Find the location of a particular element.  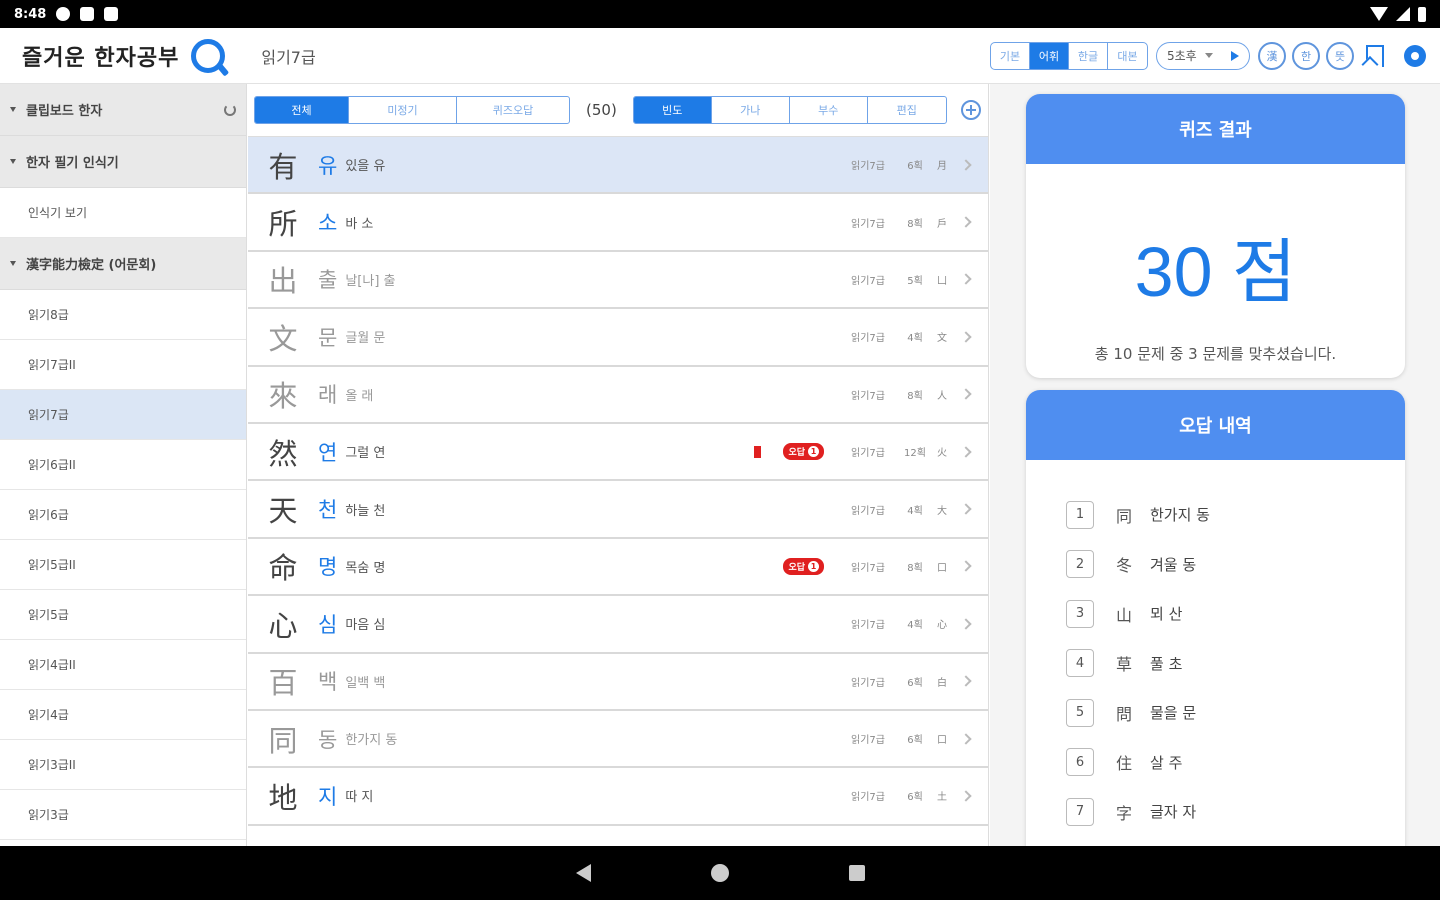

hanja-row: 文 문 글월 문 읽기7급 4획 文 is located at coordinates (618, 338).